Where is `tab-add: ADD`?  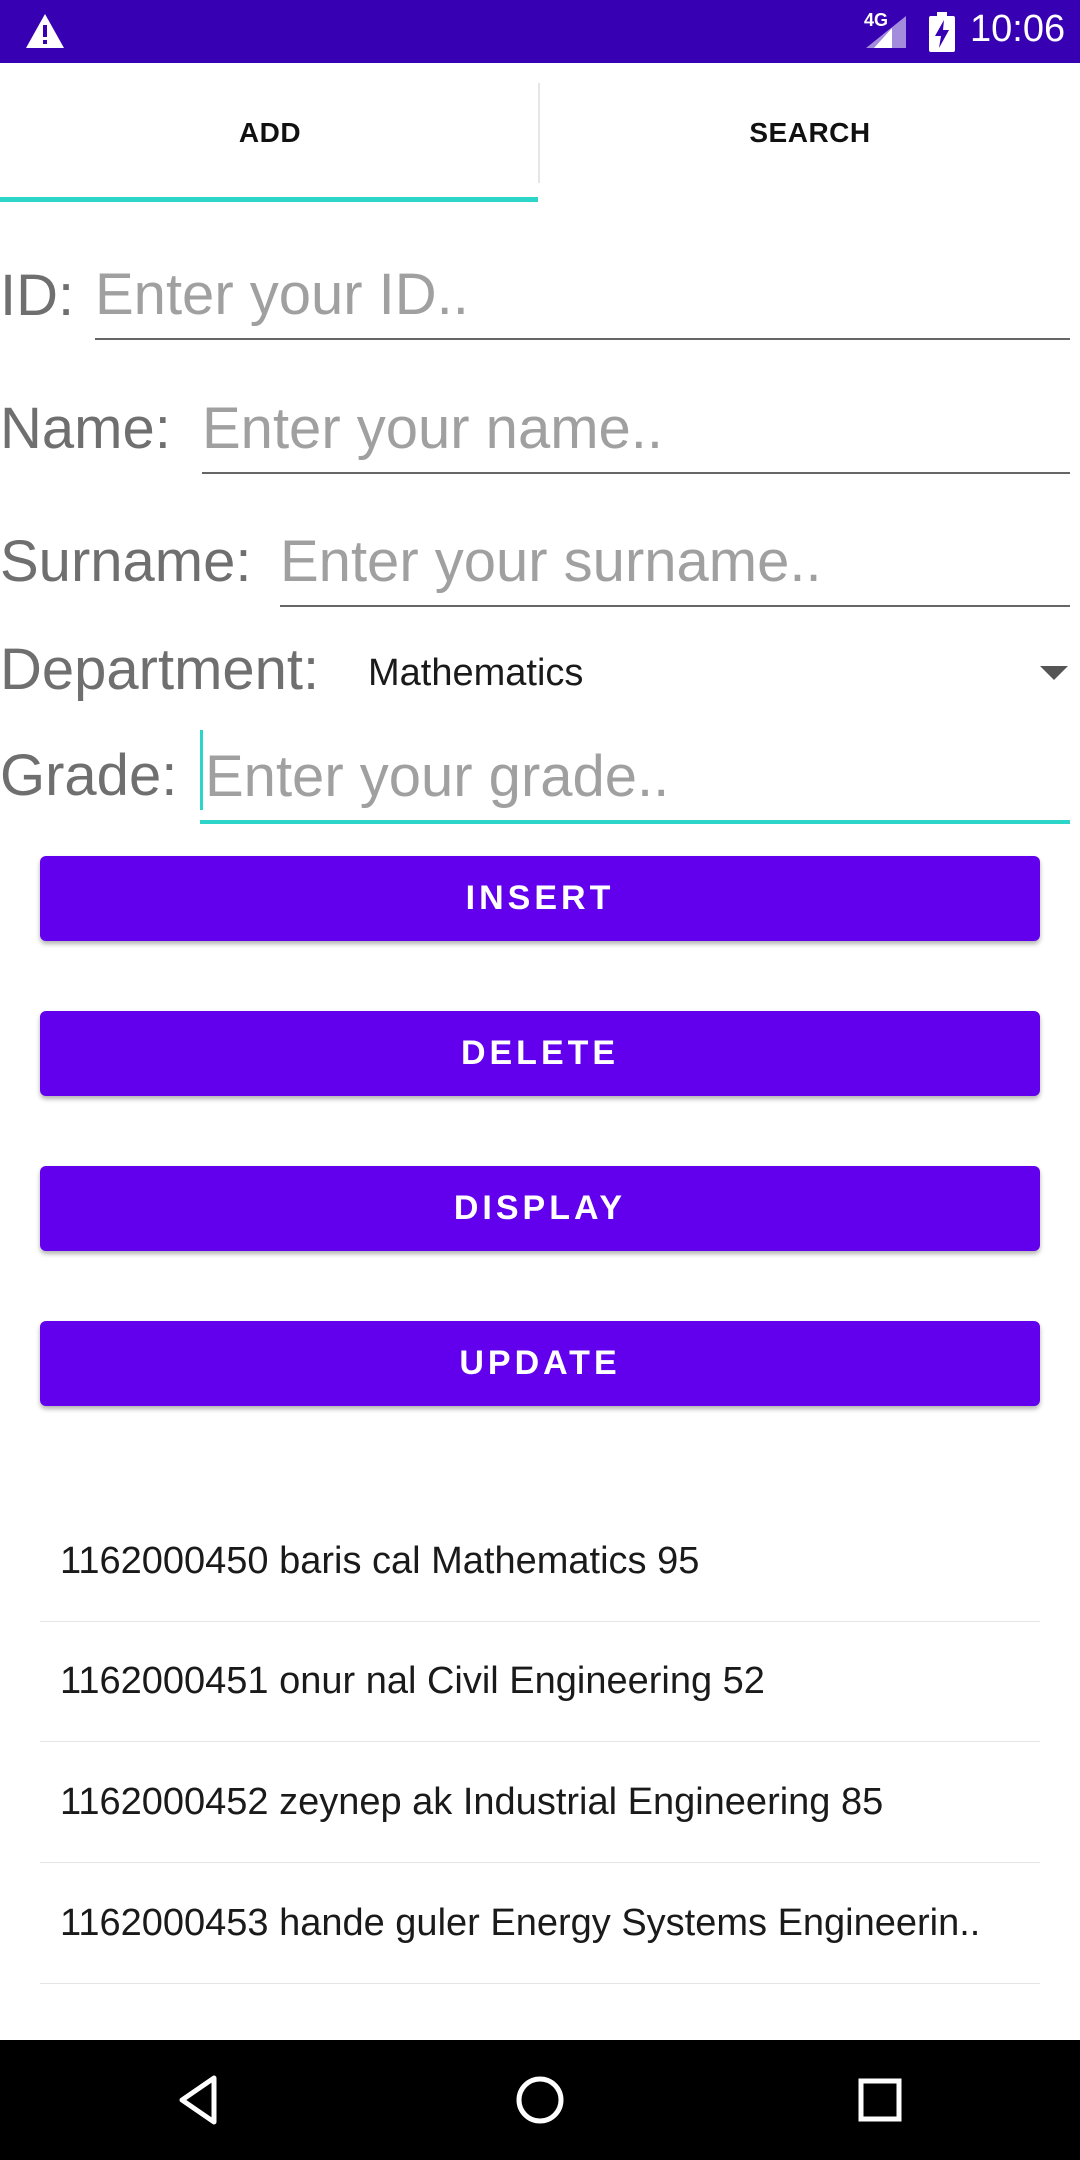 tab-add: ADD is located at coordinates (270, 133).